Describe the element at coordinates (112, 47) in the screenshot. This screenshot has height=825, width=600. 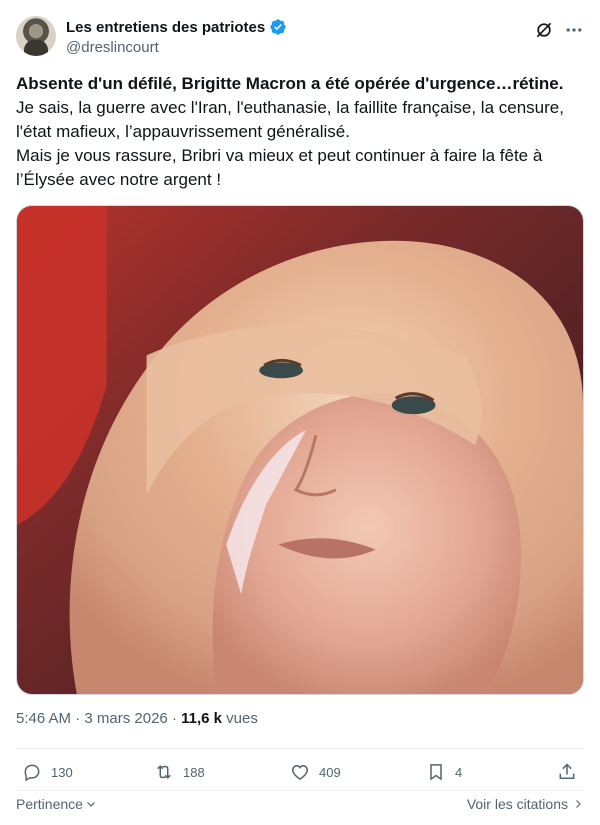
I see `author-handle: @dreslincourt` at that location.